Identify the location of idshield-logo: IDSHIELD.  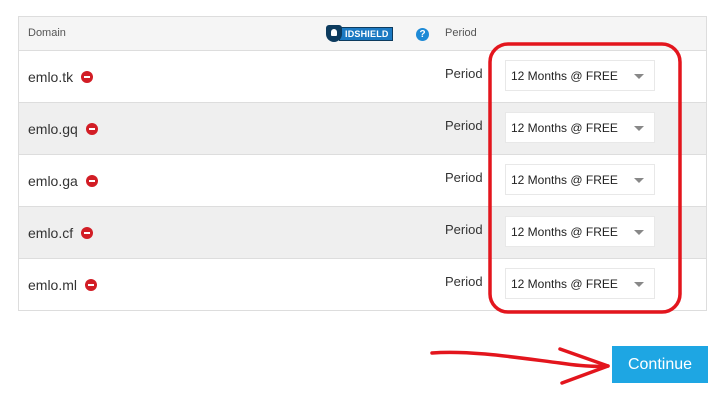
(359, 33).